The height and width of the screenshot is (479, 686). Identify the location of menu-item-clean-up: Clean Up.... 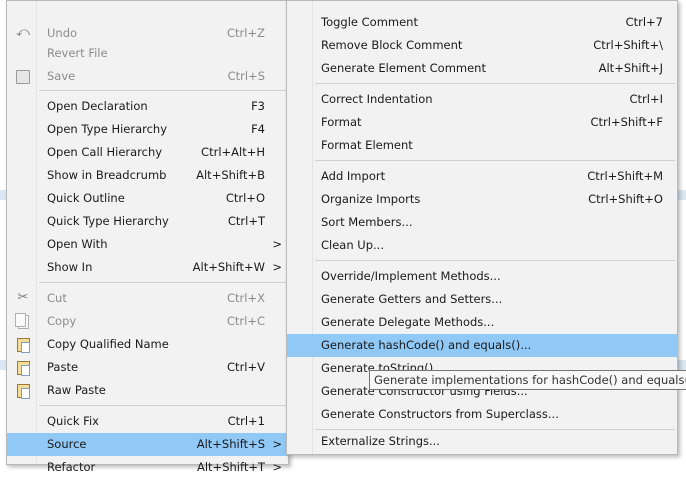
(482, 245).